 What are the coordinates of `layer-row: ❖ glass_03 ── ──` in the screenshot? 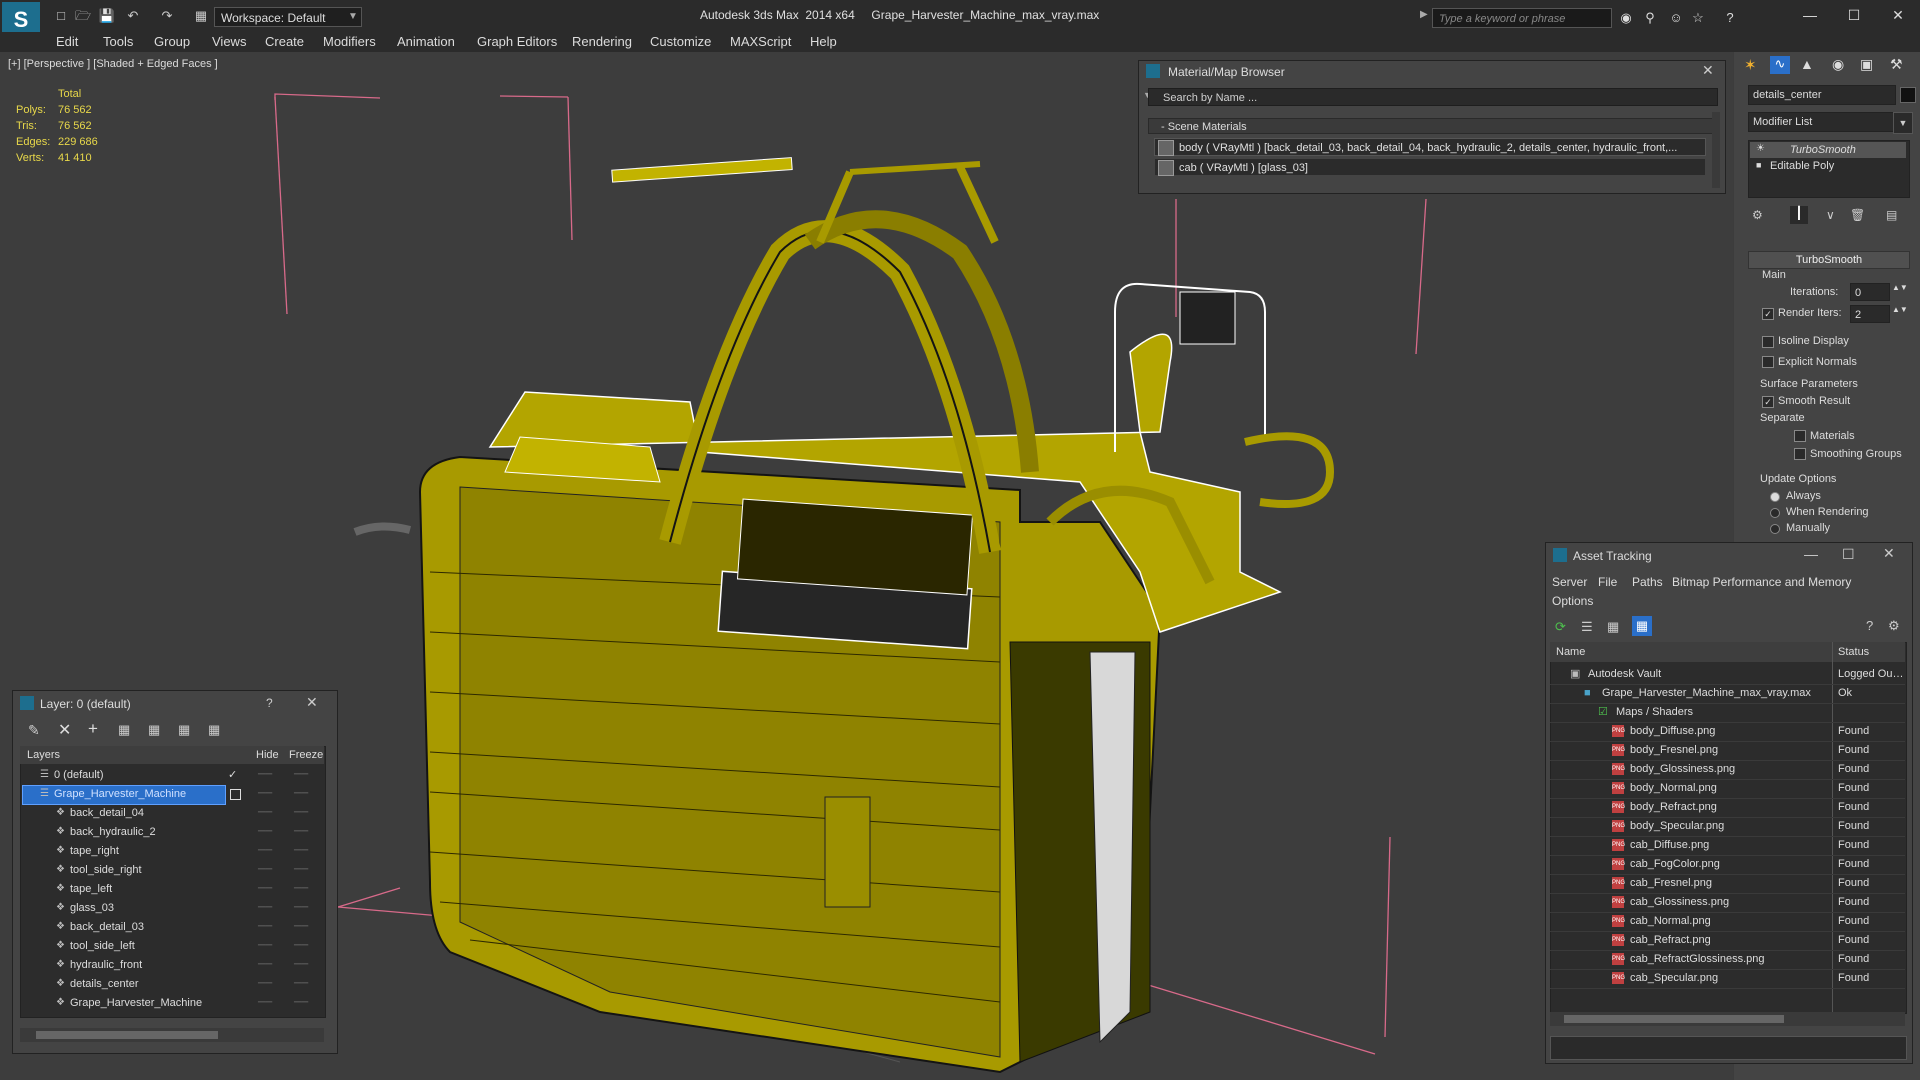 It's located at (173, 908).